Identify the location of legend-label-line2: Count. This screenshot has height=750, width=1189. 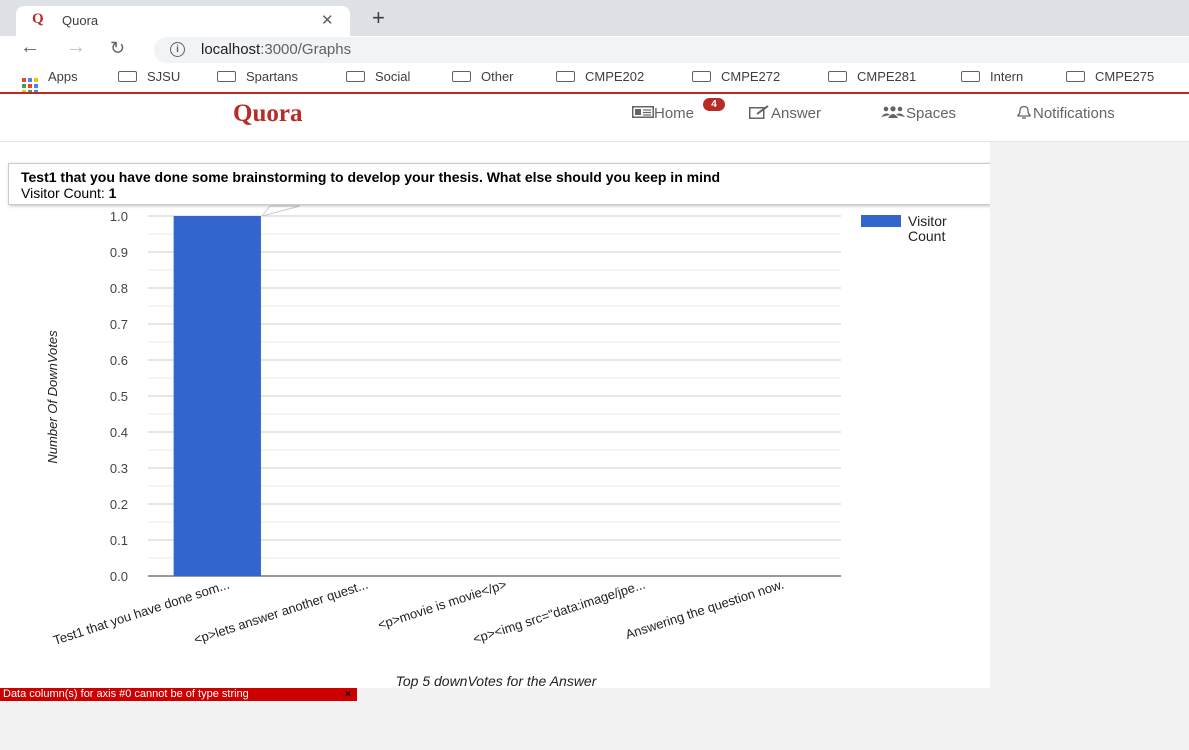
(926, 236).